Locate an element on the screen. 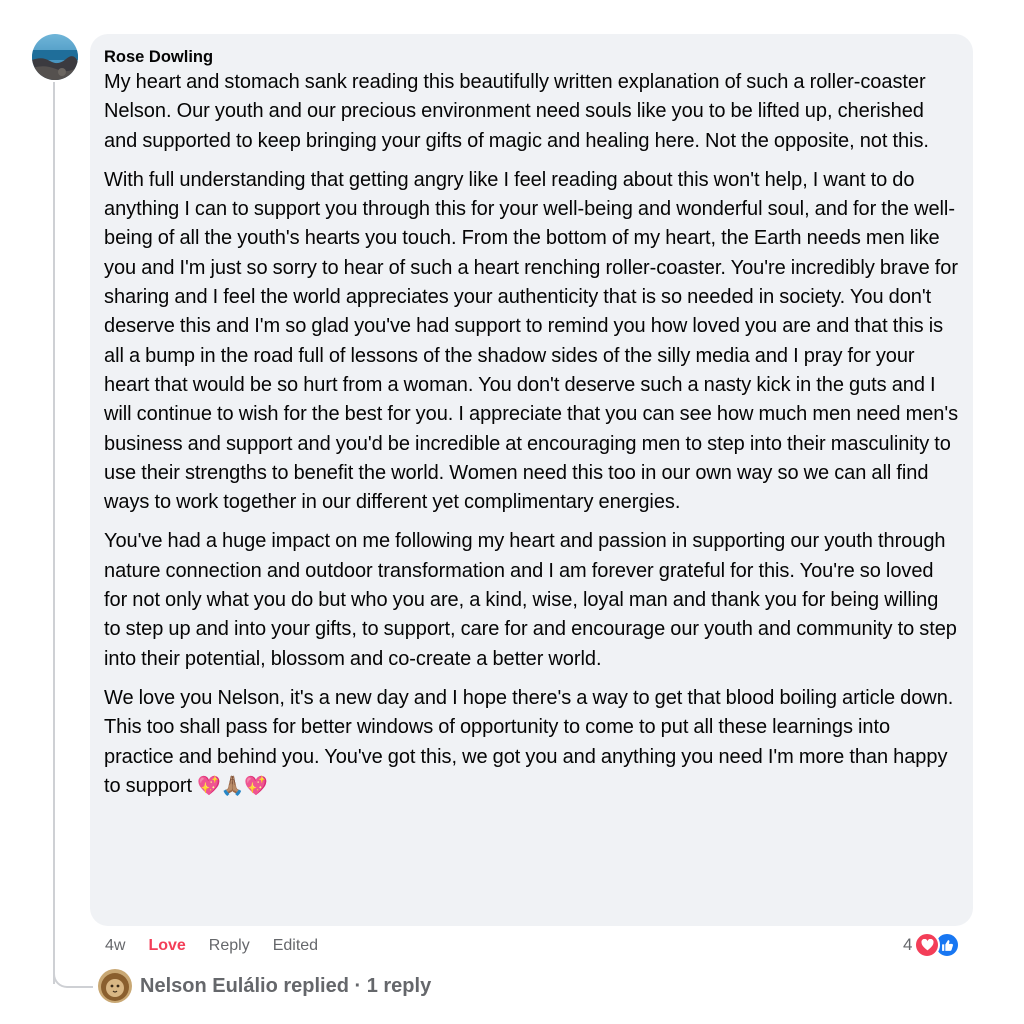  reply-avatar is located at coordinates (115, 986).